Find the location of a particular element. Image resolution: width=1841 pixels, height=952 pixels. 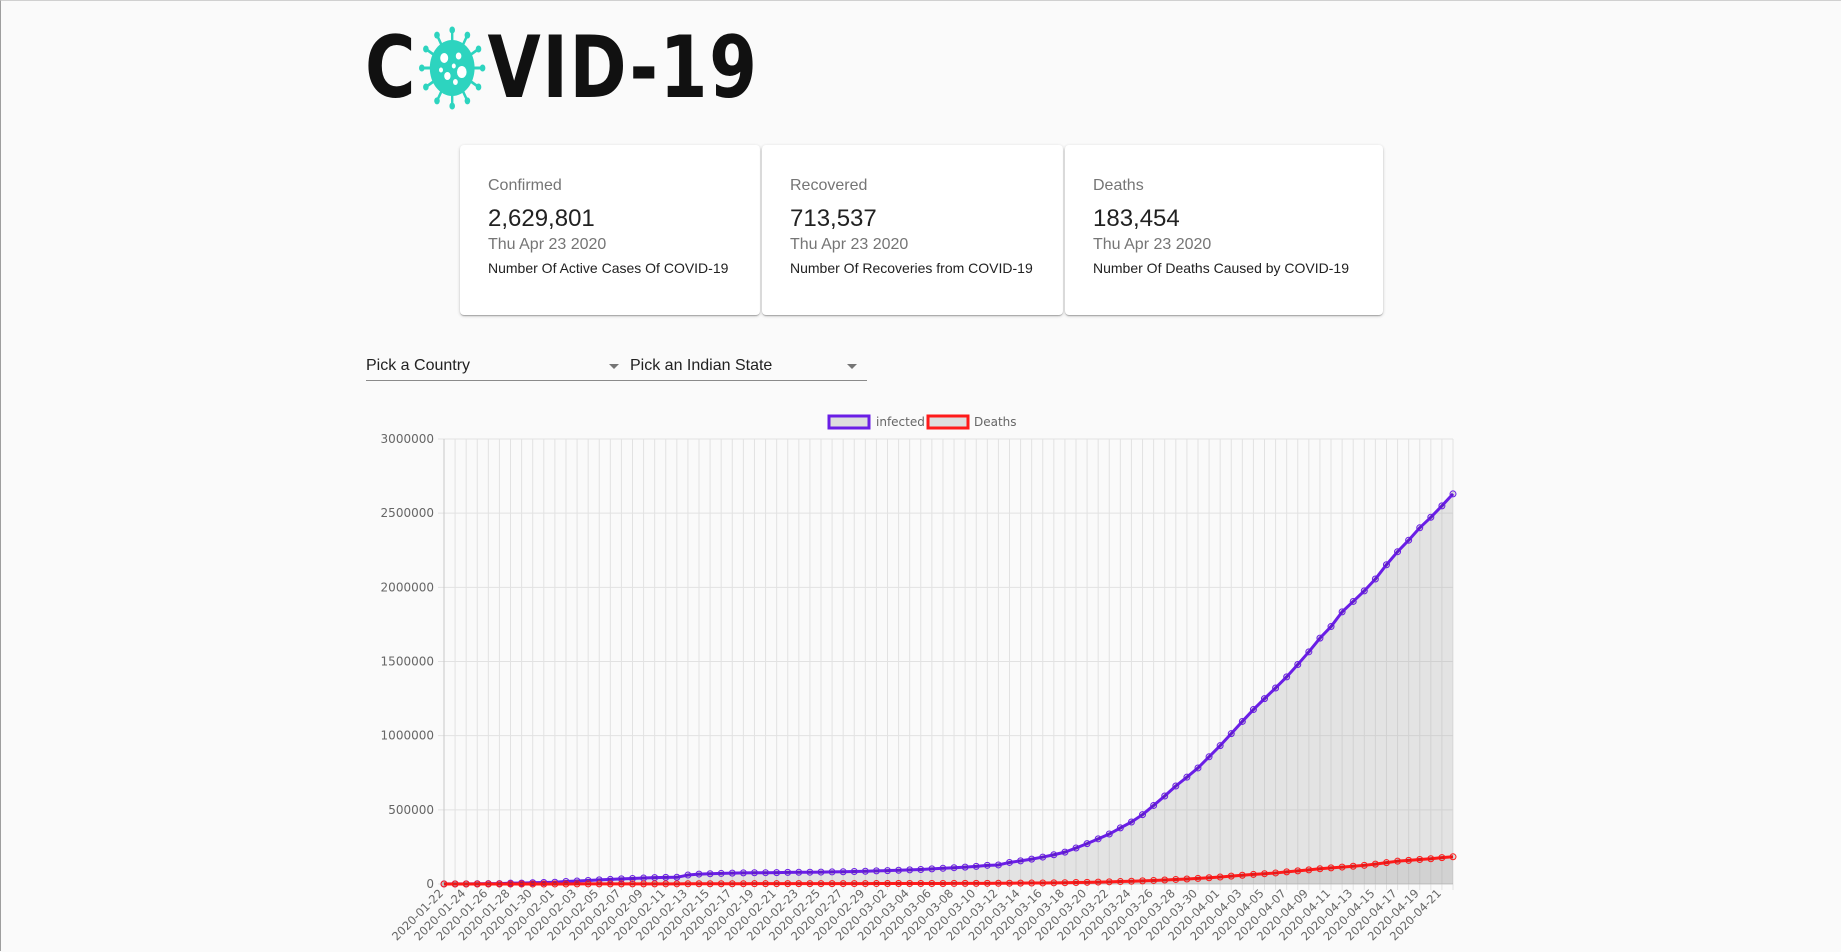

card-label: Confirmed is located at coordinates (525, 185).